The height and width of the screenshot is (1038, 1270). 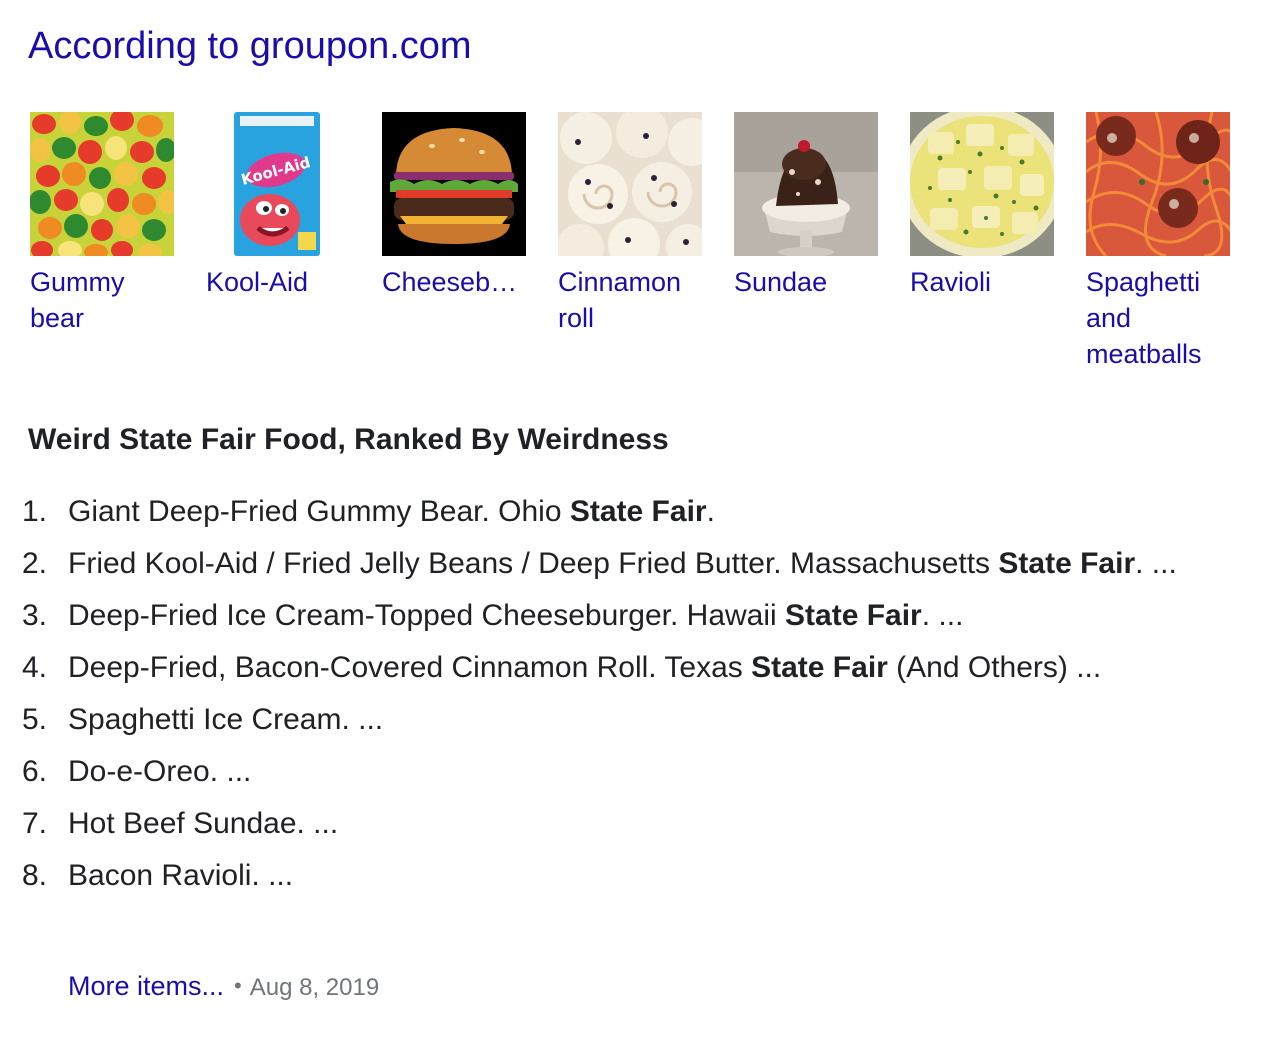 What do you see at coordinates (951, 282) in the screenshot?
I see `carousel-item-label: Ravioli` at bounding box center [951, 282].